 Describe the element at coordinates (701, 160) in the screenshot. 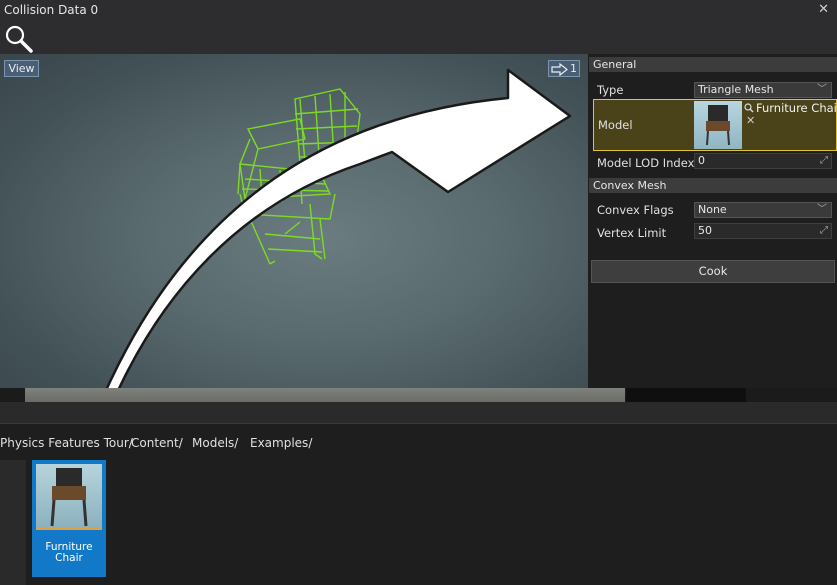

I see `lod-index-value: 0` at that location.